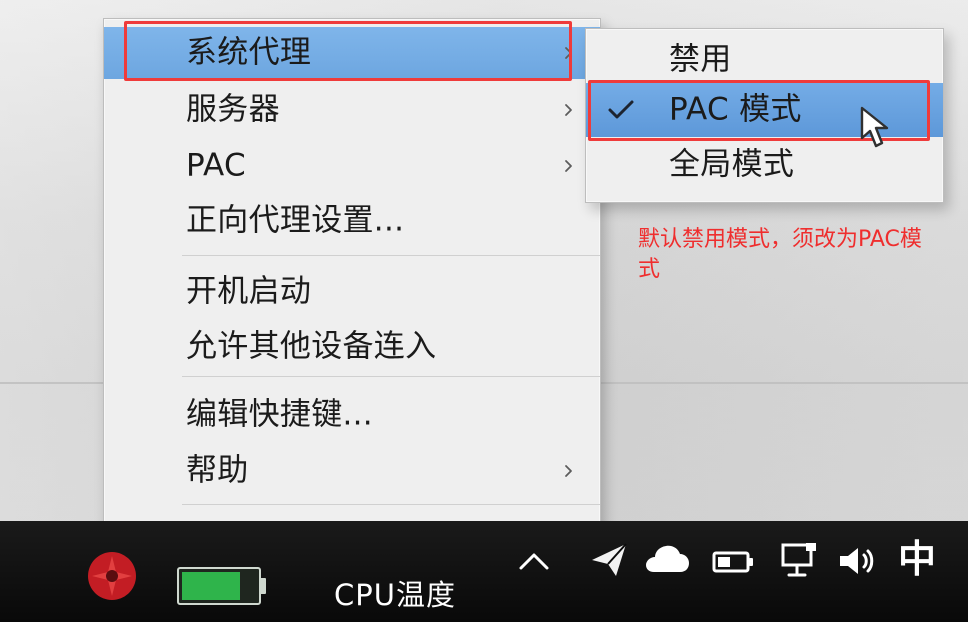 Image resolution: width=968 pixels, height=622 pixels. What do you see at coordinates (700, 59) in the screenshot?
I see `submenu-item-label: 禁用` at bounding box center [700, 59].